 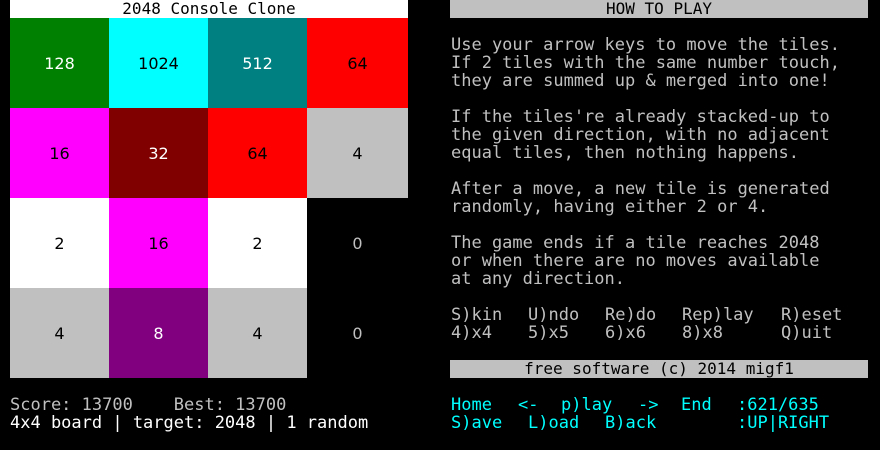 I want to click on play-command: p)lay, so click(x=586, y=405).